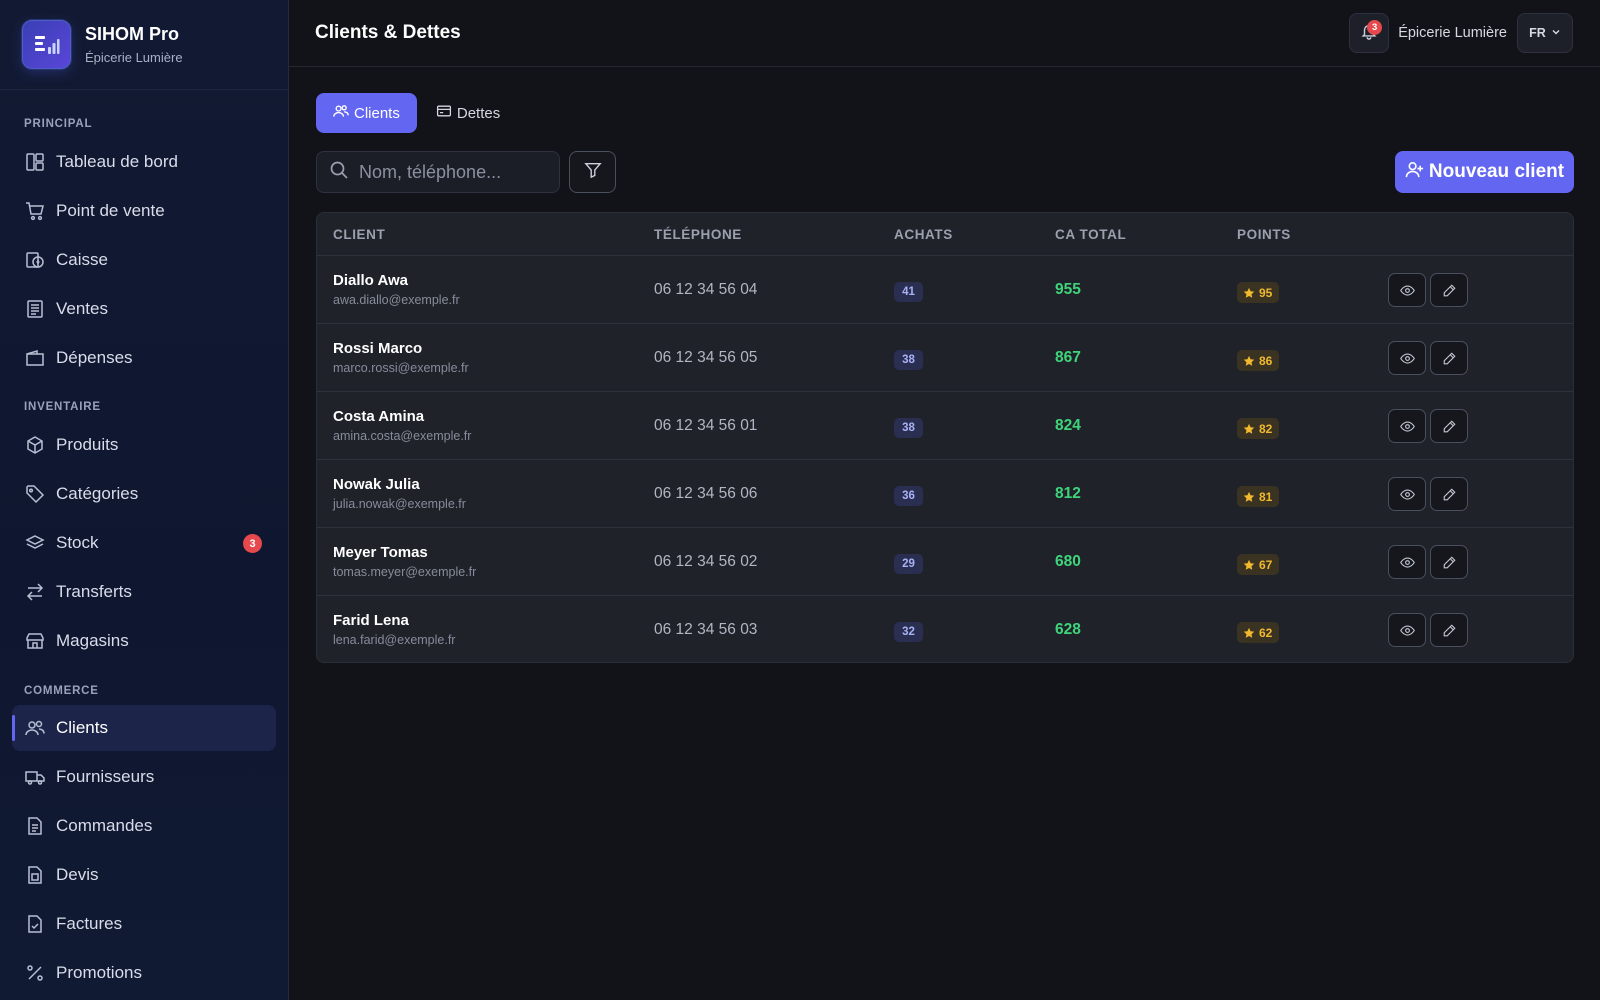 The width and height of the screenshot is (1600, 1000). What do you see at coordinates (1369, 33) in the screenshot?
I see `notifications-button: 3` at bounding box center [1369, 33].